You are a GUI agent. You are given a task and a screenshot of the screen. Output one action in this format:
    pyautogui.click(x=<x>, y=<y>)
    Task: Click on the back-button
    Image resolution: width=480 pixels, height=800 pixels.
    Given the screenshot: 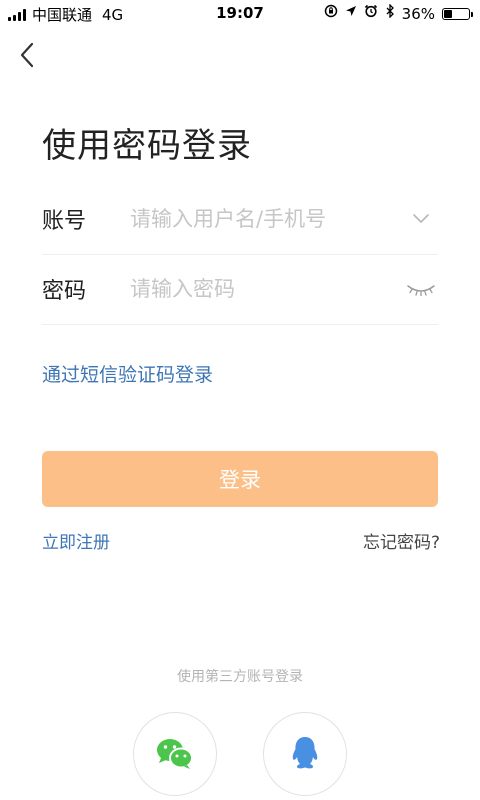 What is the action you would take?
    pyautogui.click(x=27, y=55)
    